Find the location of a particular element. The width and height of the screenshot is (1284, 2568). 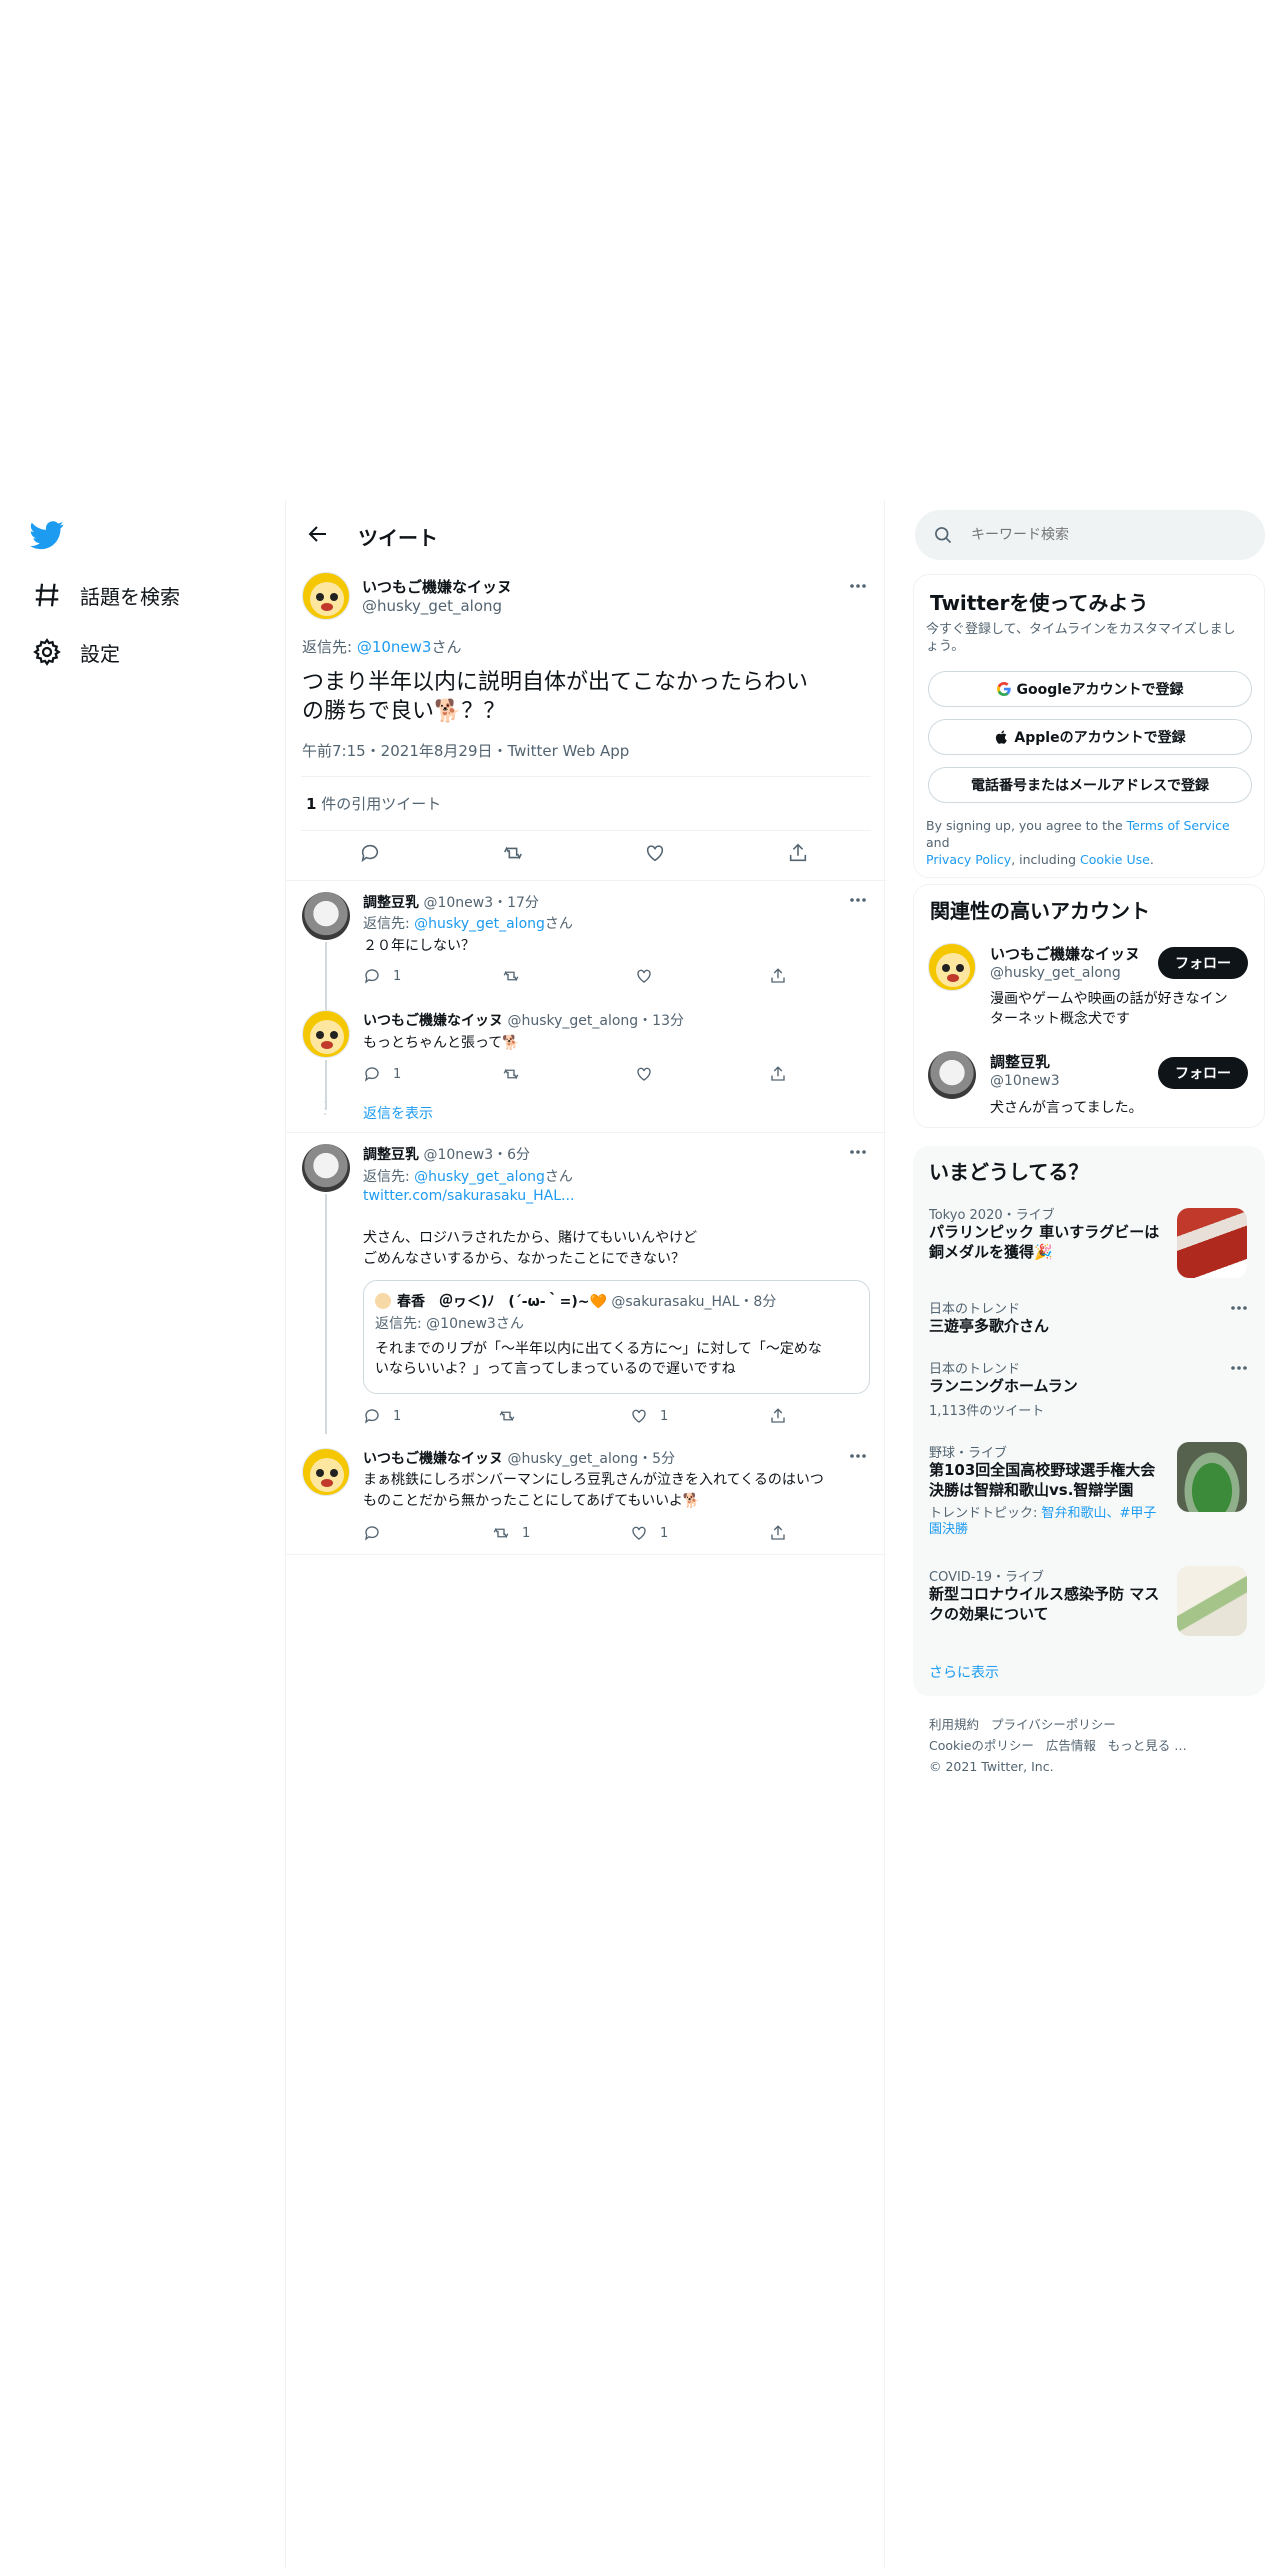

retweet-button: 1 is located at coordinates (511, 1533).